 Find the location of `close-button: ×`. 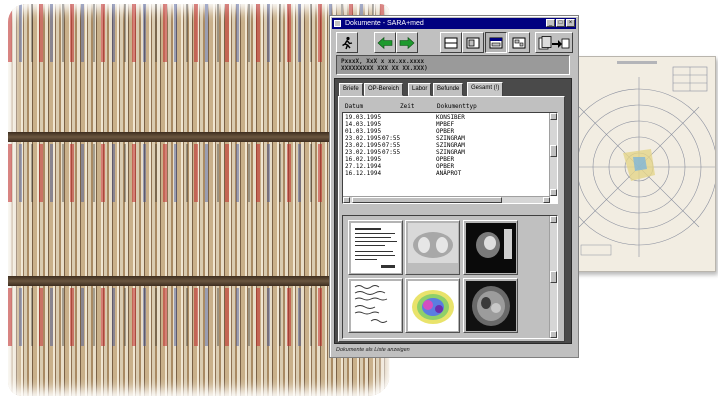

close-button: × is located at coordinates (570, 23).